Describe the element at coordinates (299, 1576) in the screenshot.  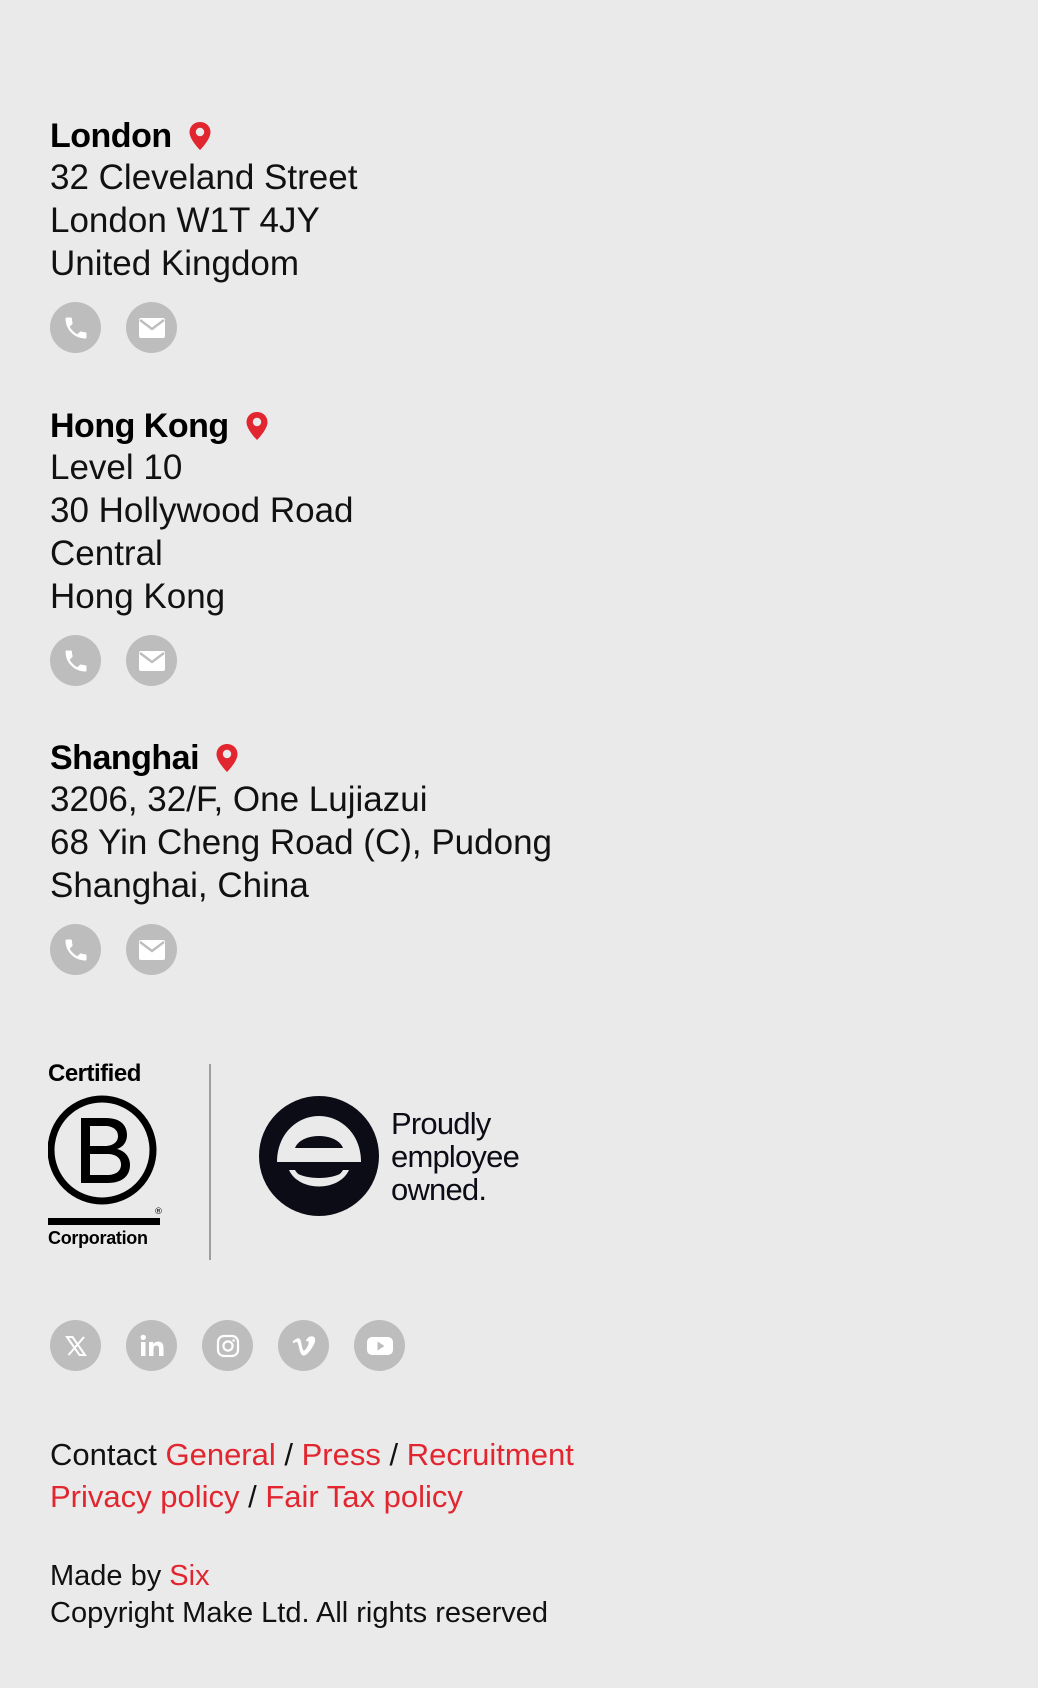
I see `made-by-row: Made by Six` at that location.